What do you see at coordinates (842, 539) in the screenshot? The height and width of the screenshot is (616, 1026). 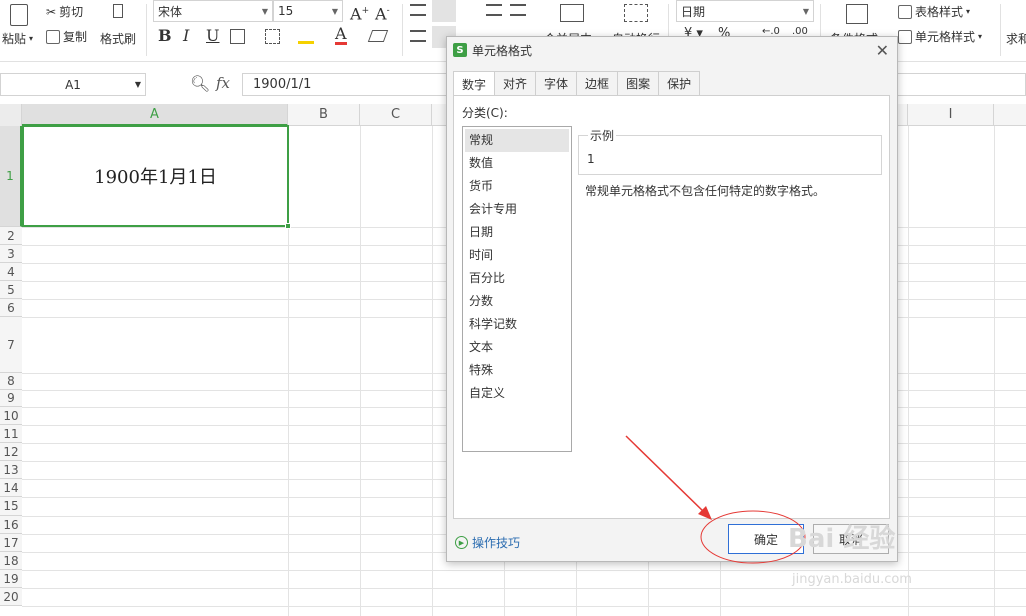 I see `baidu-watermark: Bai 经验` at bounding box center [842, 539].